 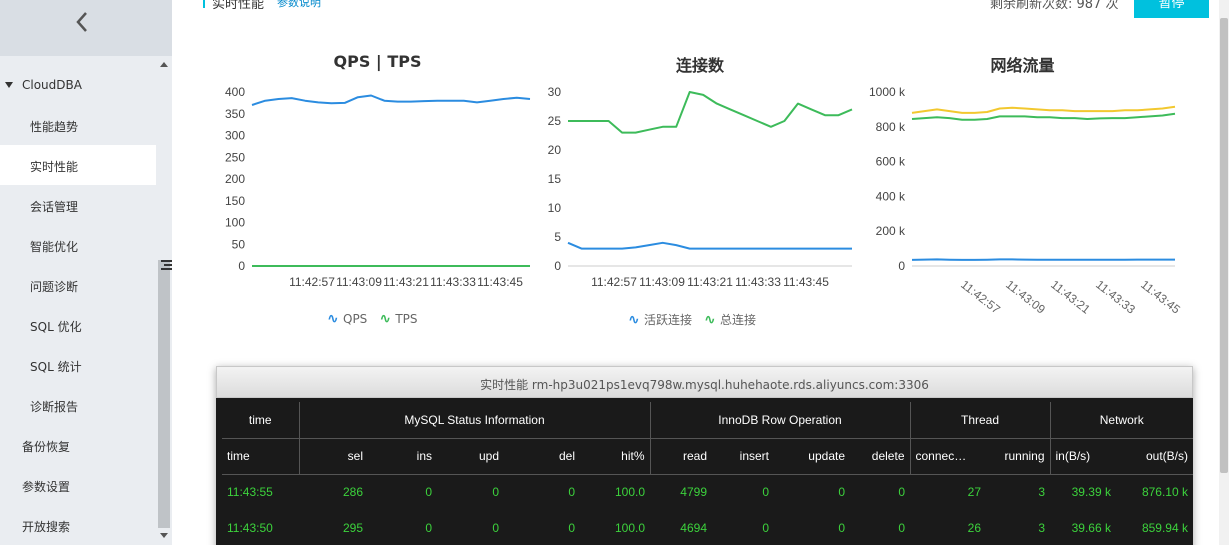 I want to click on y-tick-label: 20, so click(x=555, y=150).